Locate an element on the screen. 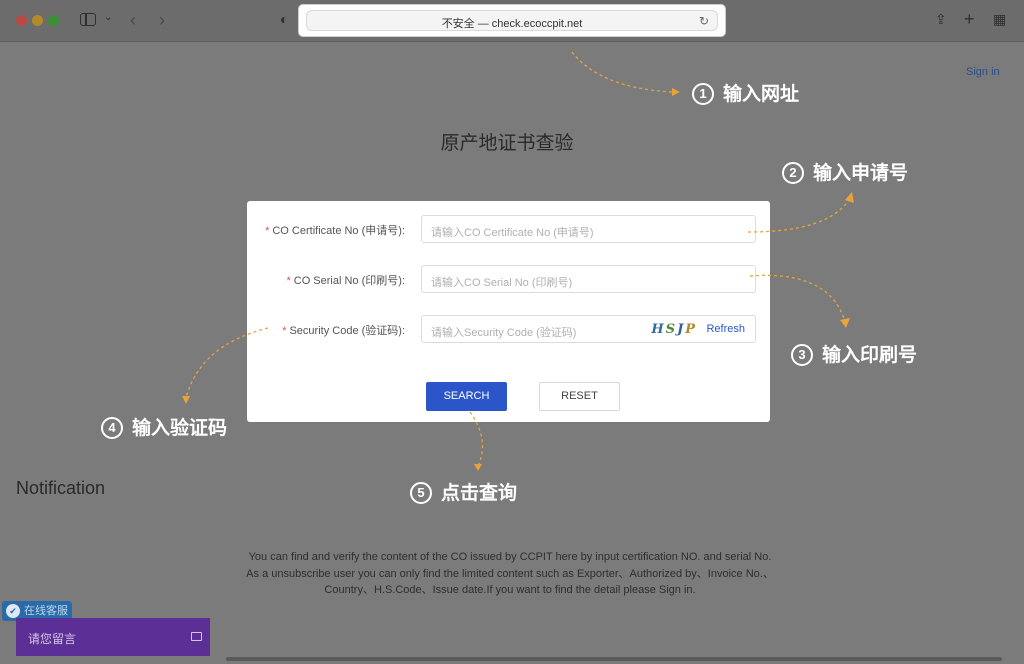 The image size is (1024, 664). annotation-4: 4 输入验证码 is located at coordinates (164, 426).